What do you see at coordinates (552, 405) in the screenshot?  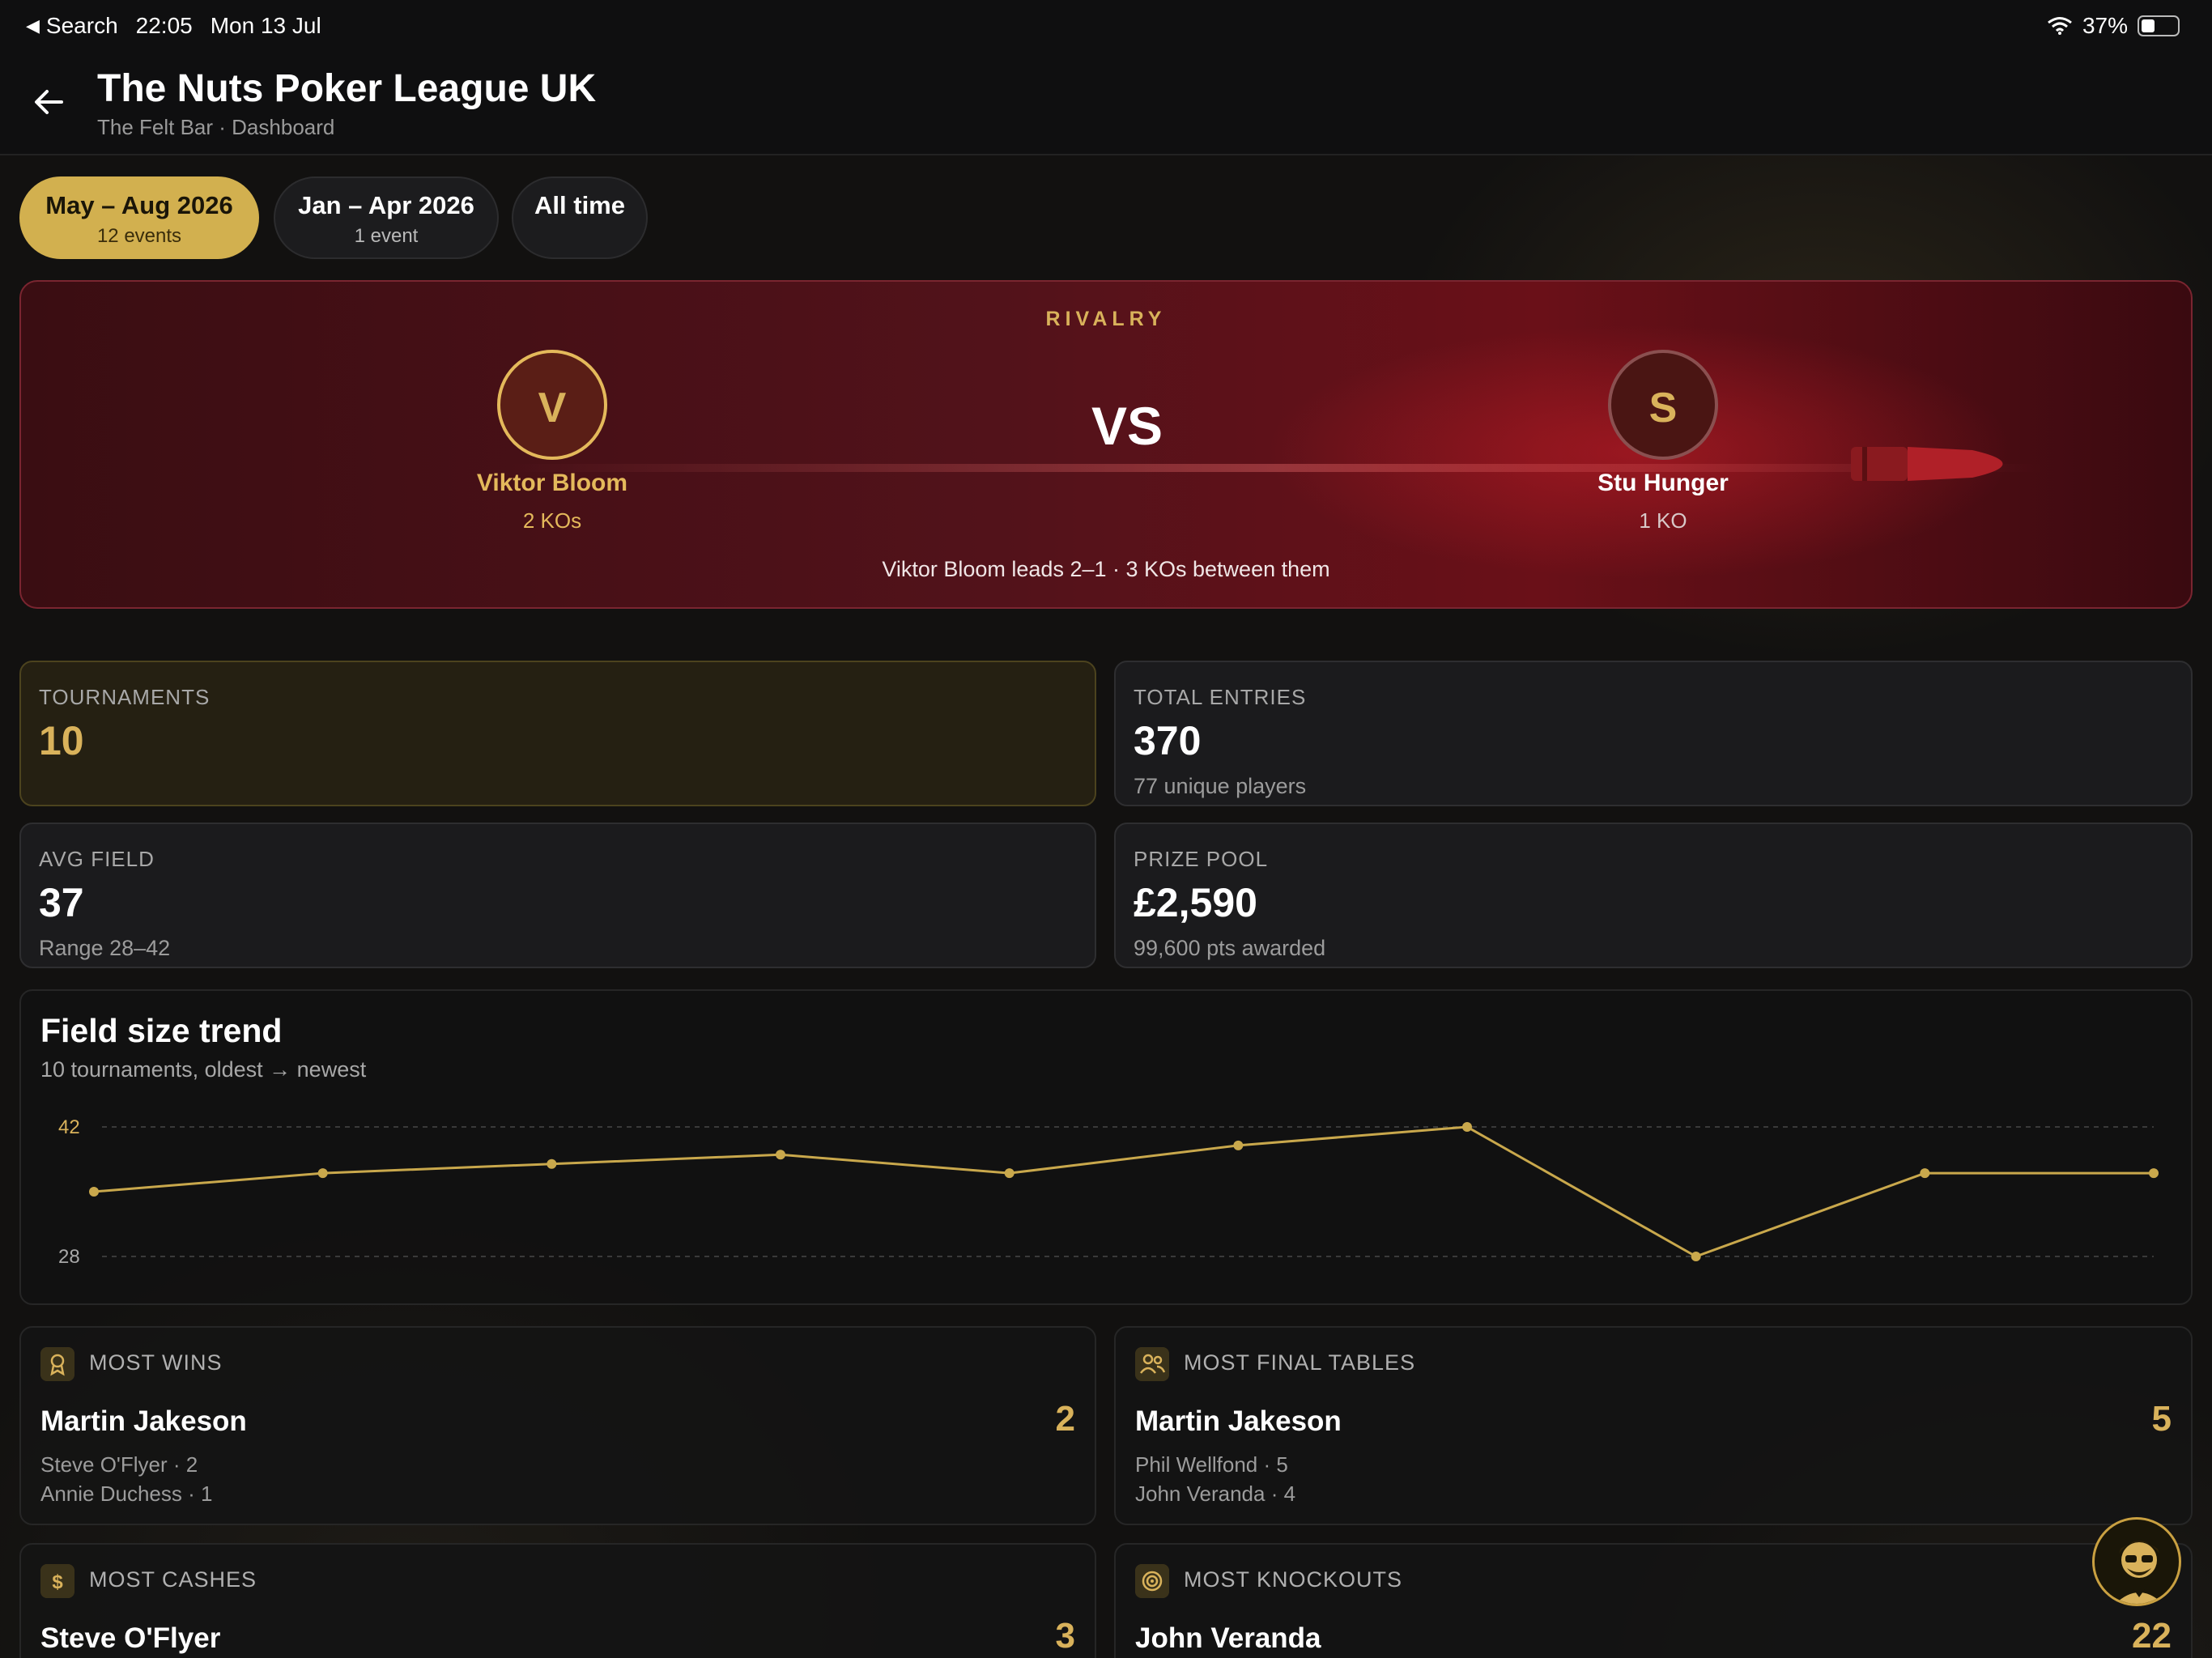 I see `avatar: V` at bounding box center [552, 405].